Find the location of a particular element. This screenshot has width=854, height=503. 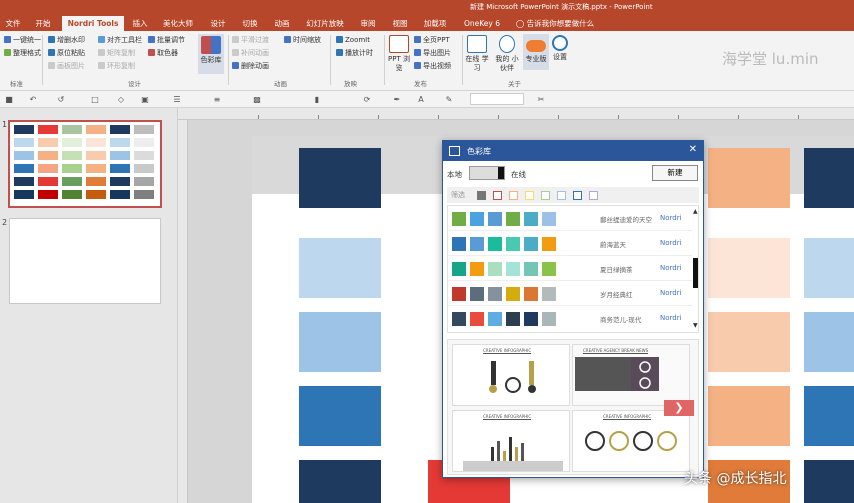

zoomit-button: ZoomIt is located at coordinates (353, 40).